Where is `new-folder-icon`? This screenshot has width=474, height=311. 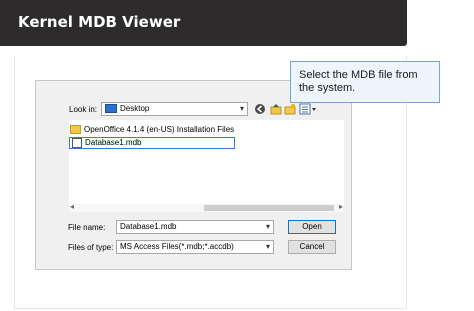
new-folder-icon is located at coordinates (290, 109).